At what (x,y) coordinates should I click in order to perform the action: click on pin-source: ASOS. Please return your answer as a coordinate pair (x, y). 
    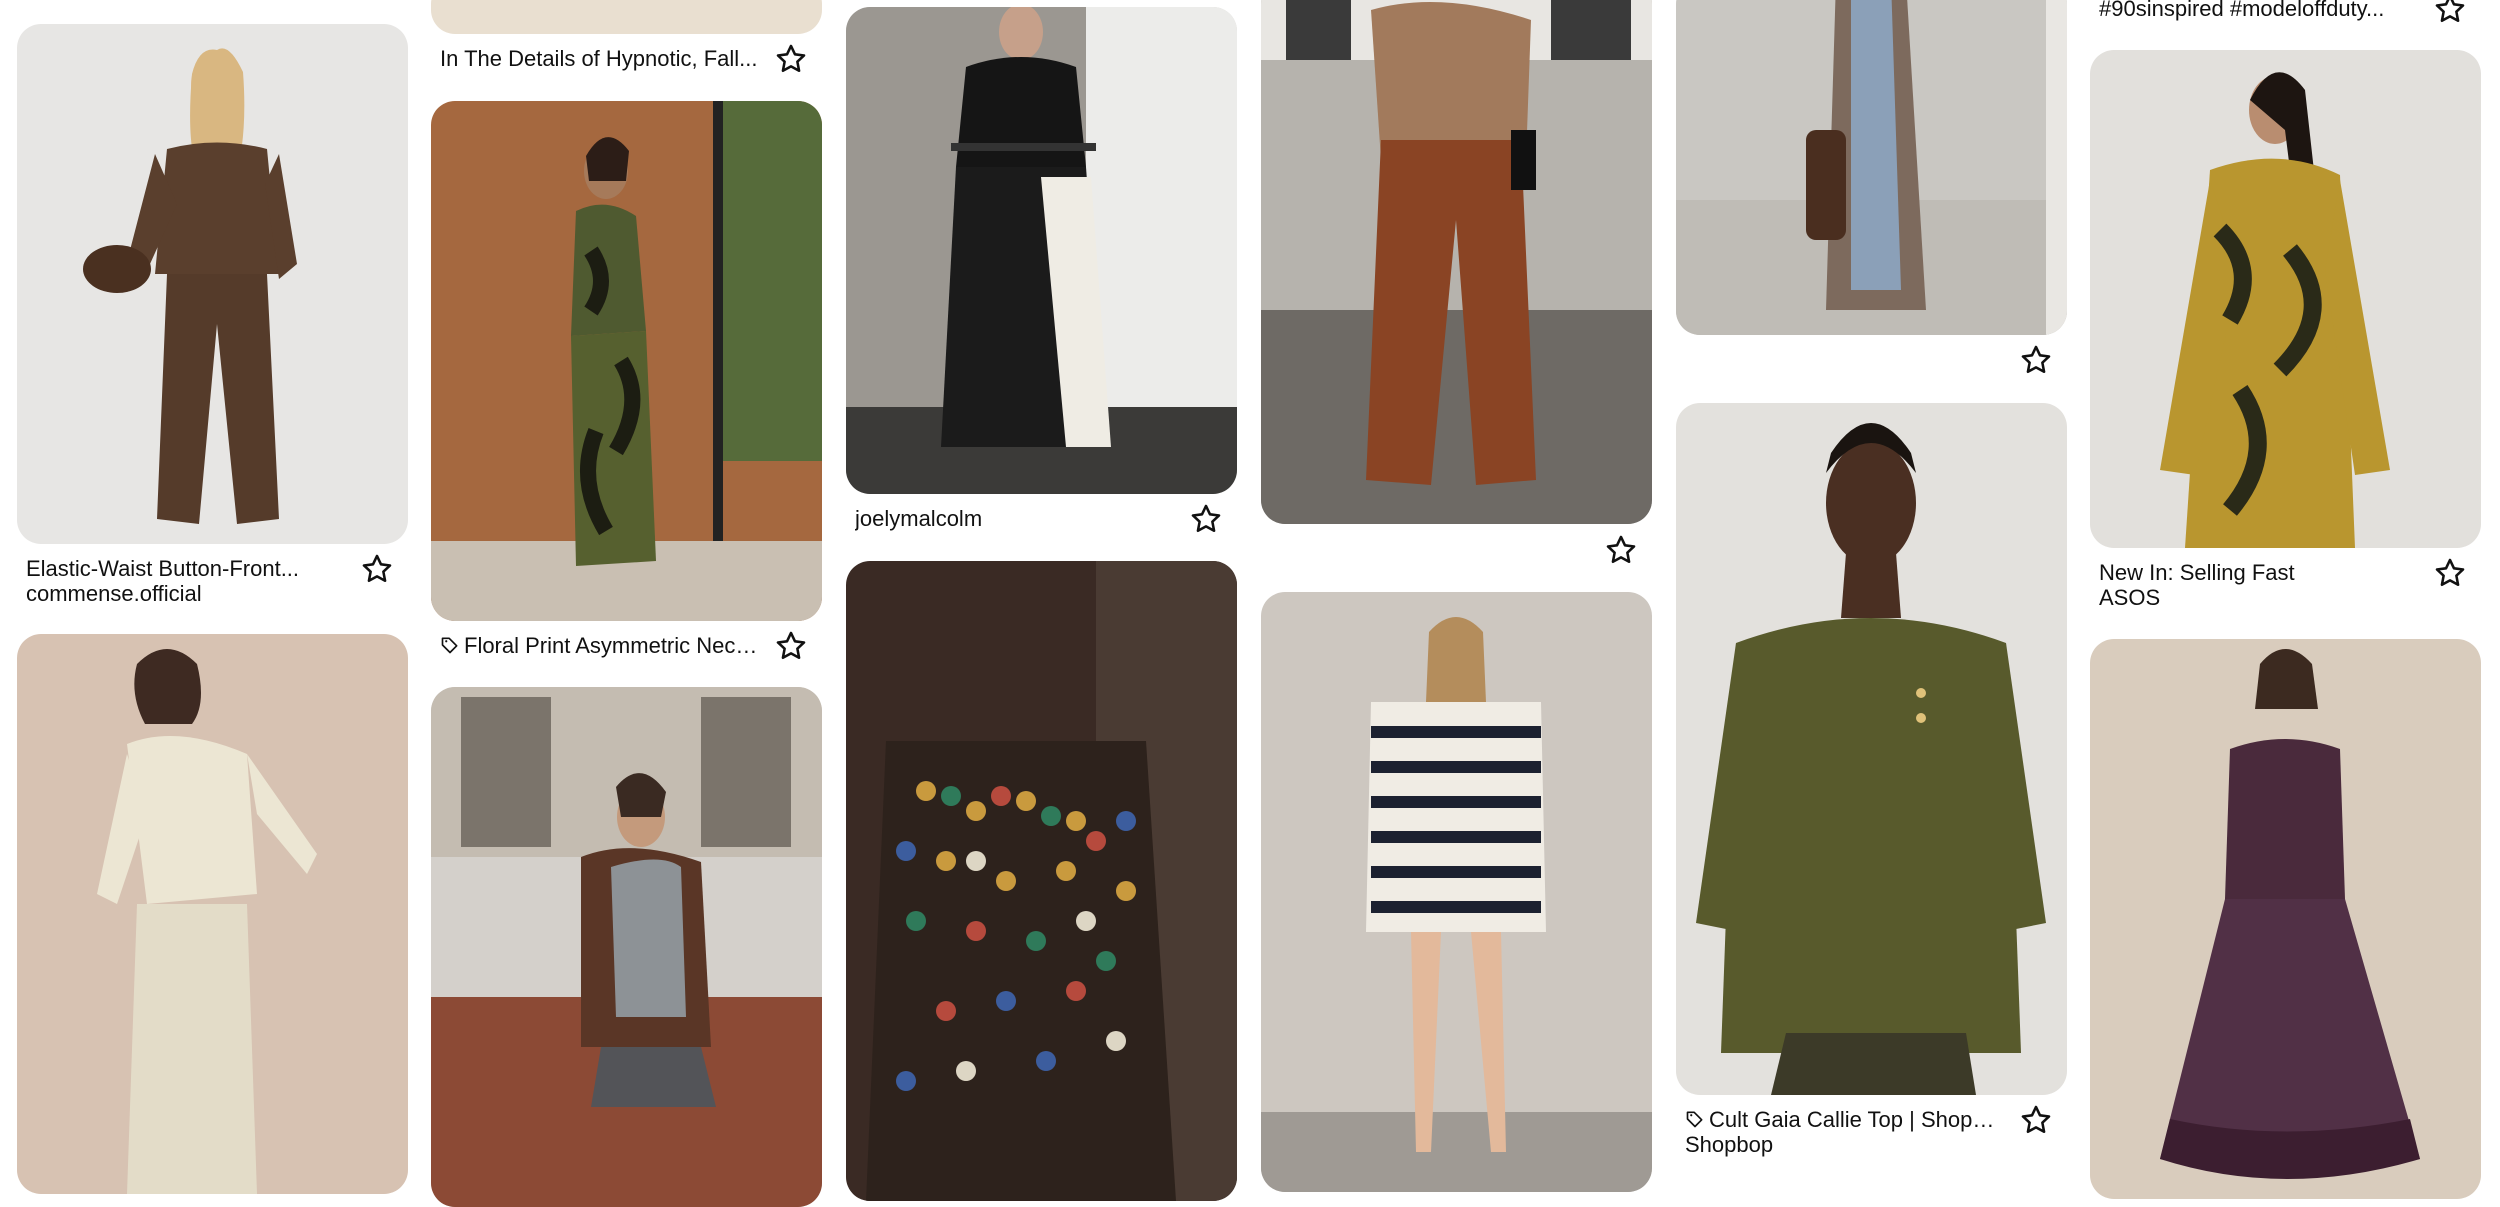
    Looking at the image, I should click on (2258, 598).